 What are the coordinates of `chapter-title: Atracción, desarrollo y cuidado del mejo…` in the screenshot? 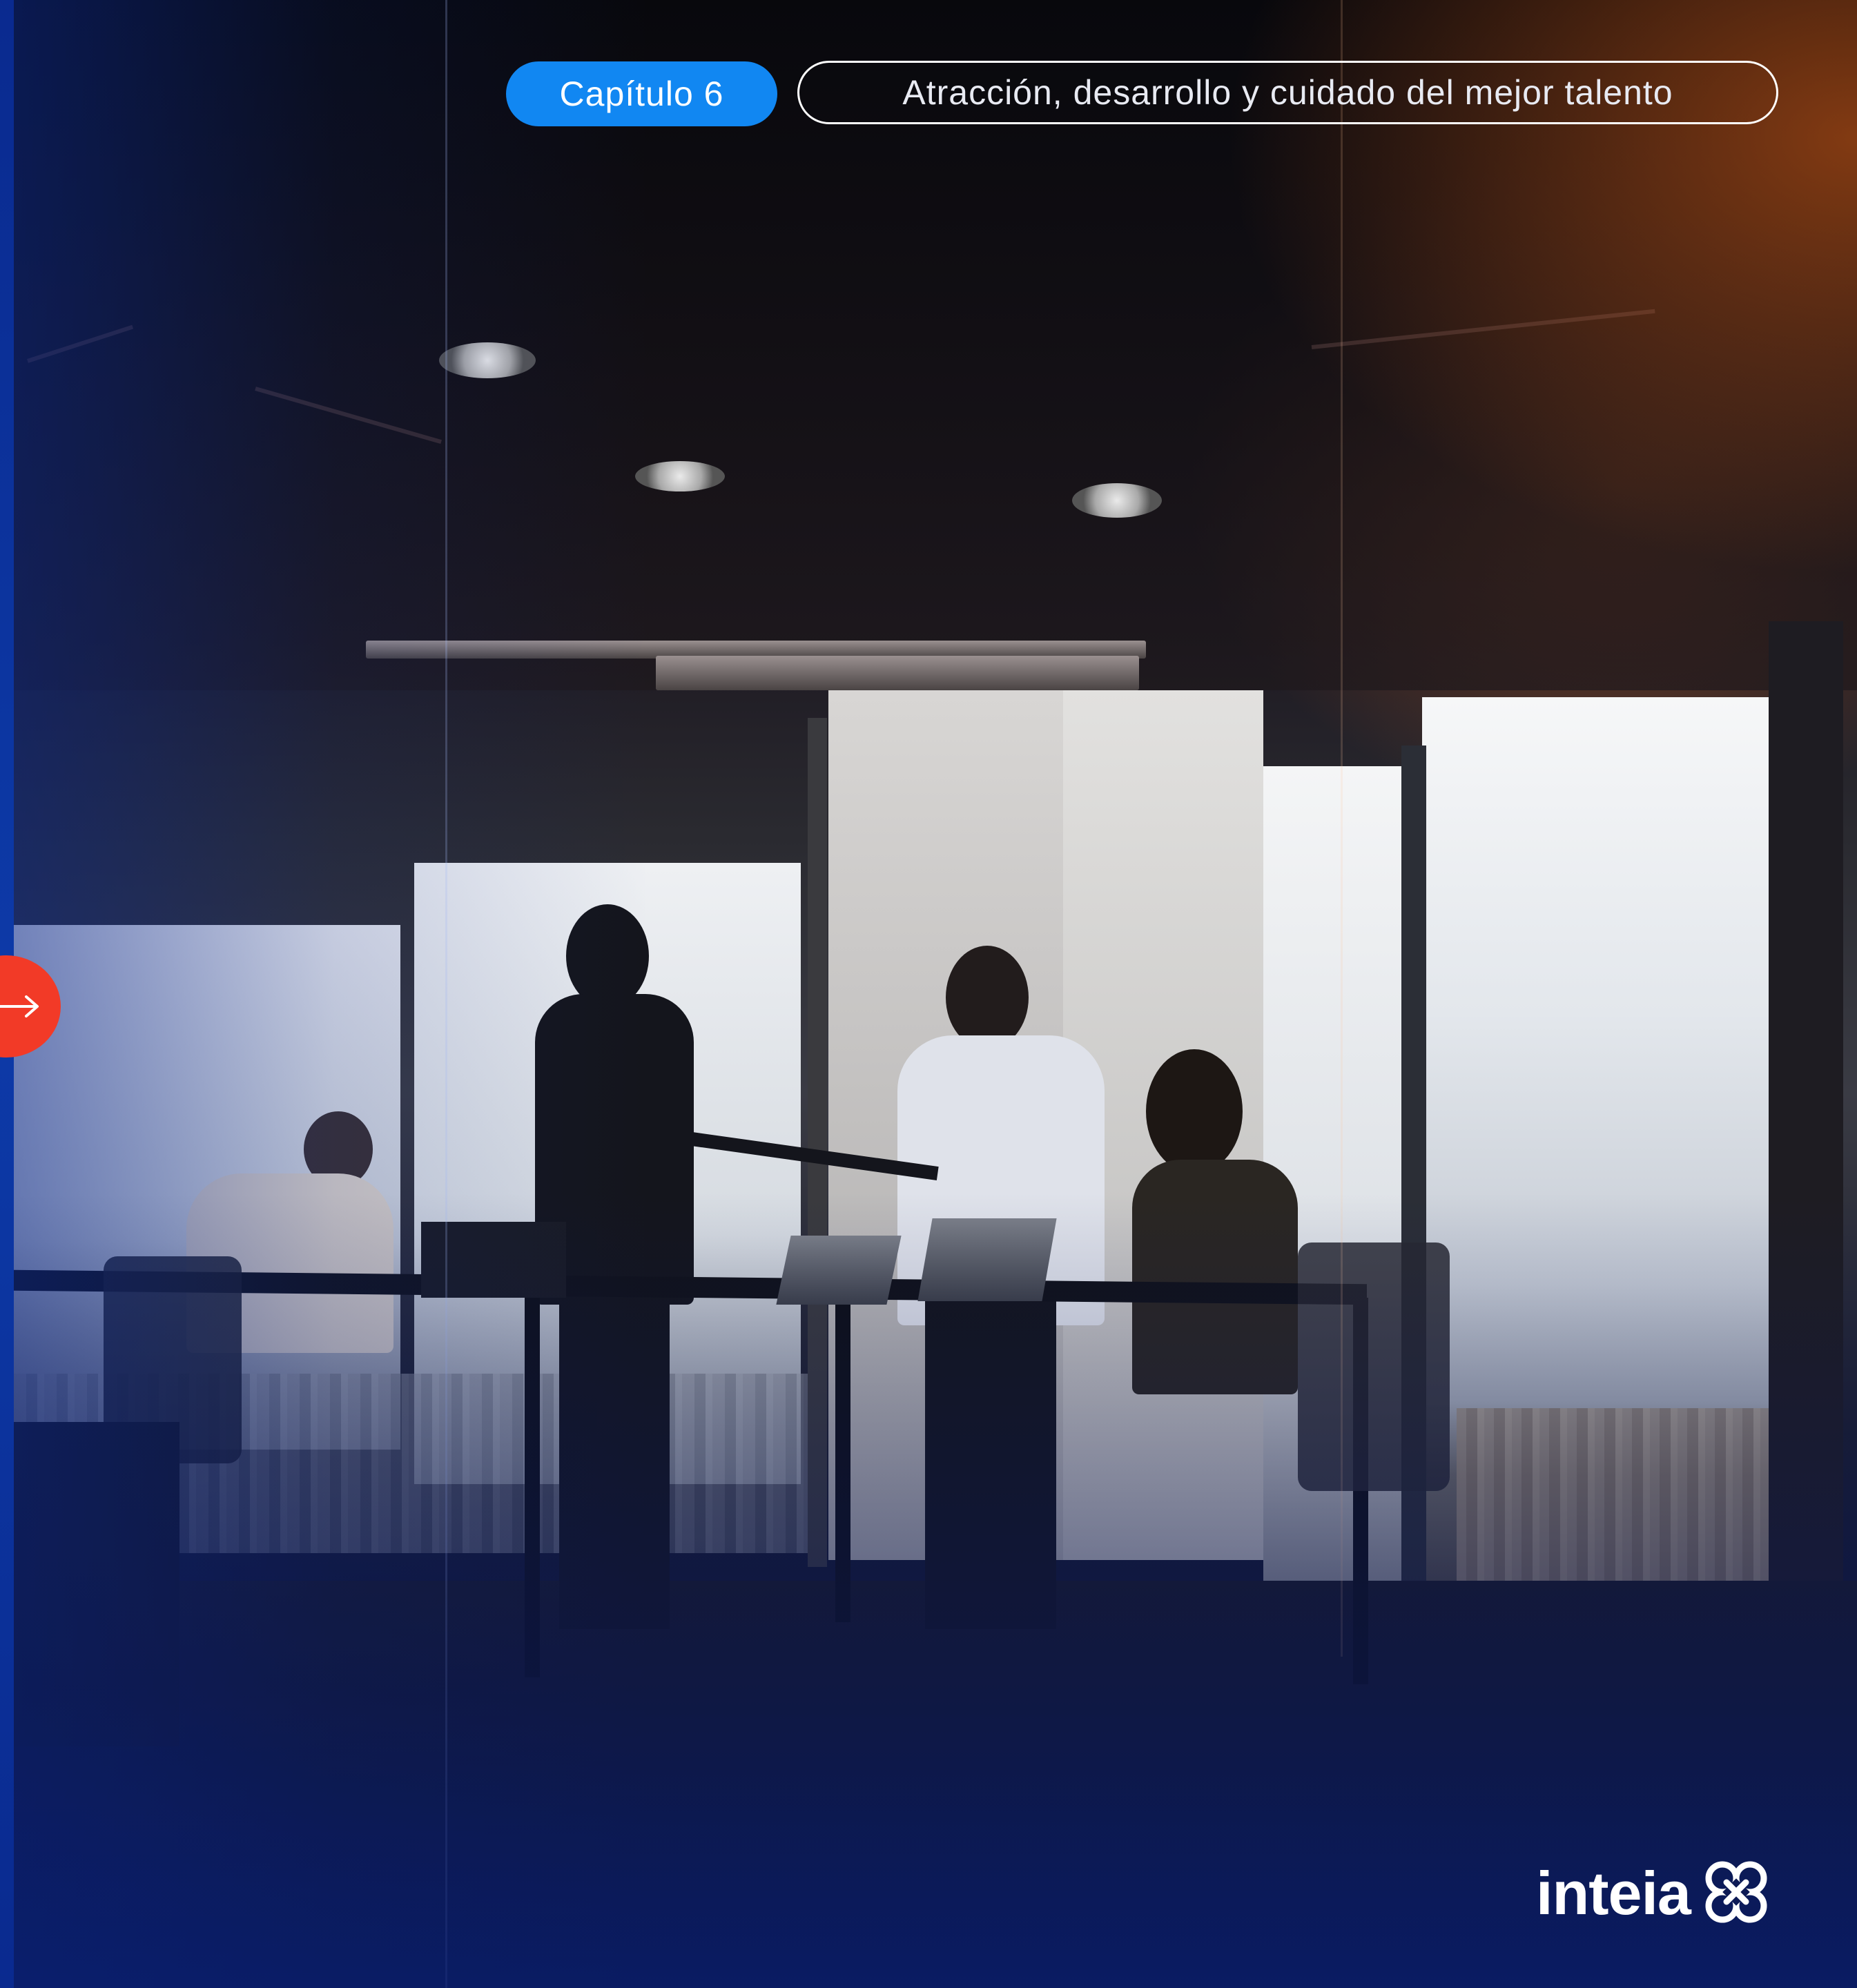 It's located at (1287, 92).